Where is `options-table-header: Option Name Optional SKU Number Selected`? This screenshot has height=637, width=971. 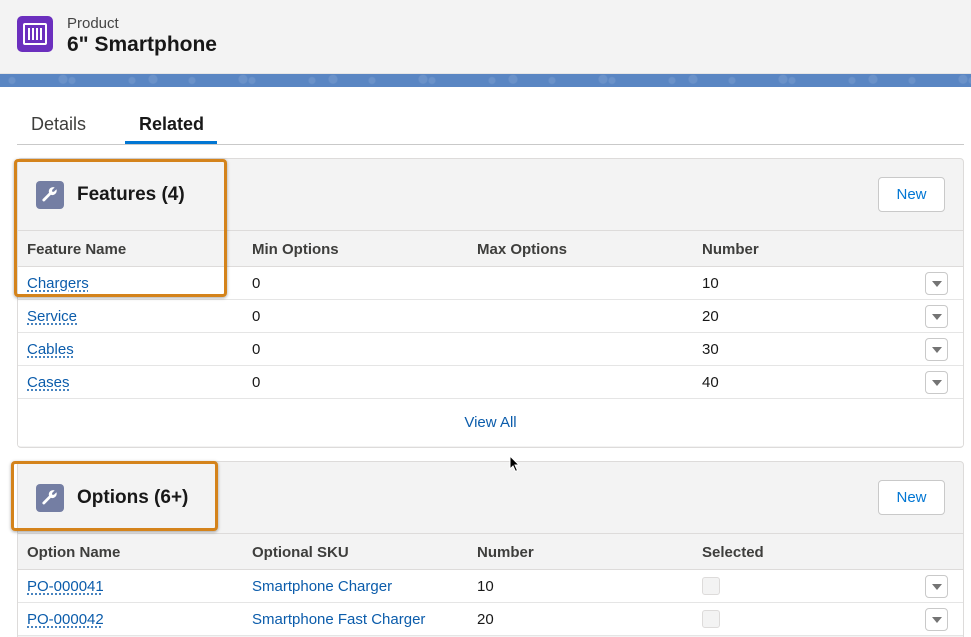
options-table-header: Option Name Optional SKU Number Selected is located at coordinates (490, 551).